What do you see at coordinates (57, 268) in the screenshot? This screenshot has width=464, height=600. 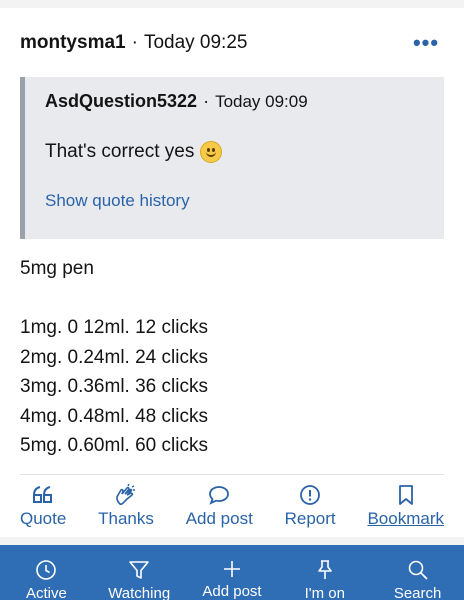 I see `post-body-line: 5mg pen` at bounding box center [57, 268].